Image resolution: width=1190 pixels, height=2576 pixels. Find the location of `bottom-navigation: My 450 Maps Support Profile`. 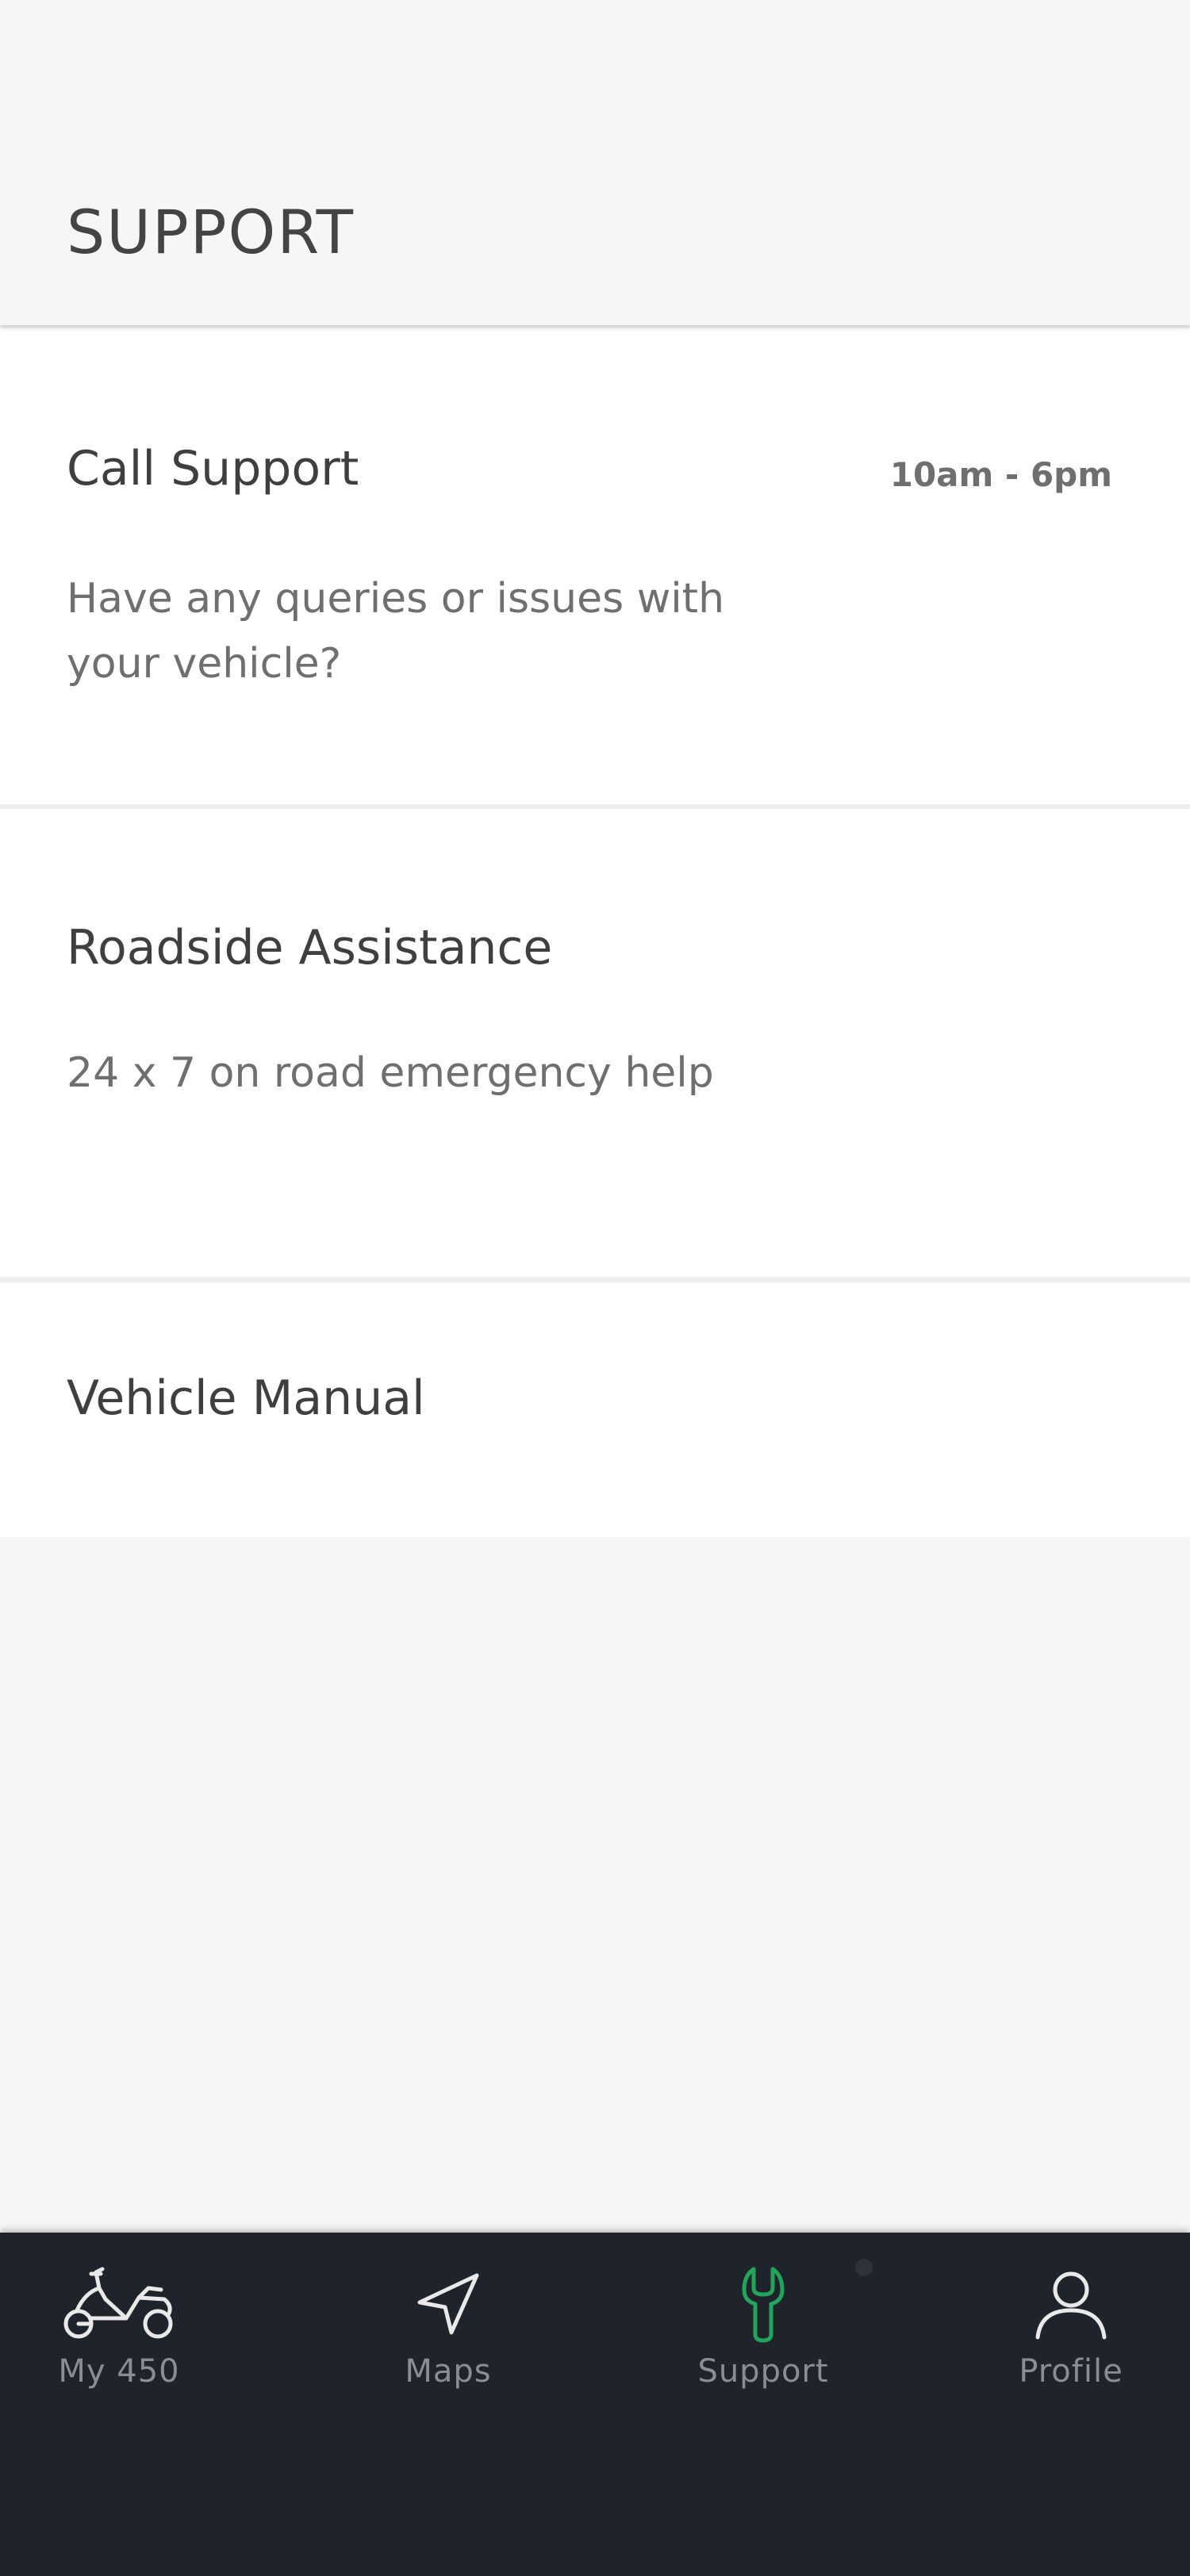

bottom-navigation: My 450 Maps Support Profile is located at coordinates (595, 2404).